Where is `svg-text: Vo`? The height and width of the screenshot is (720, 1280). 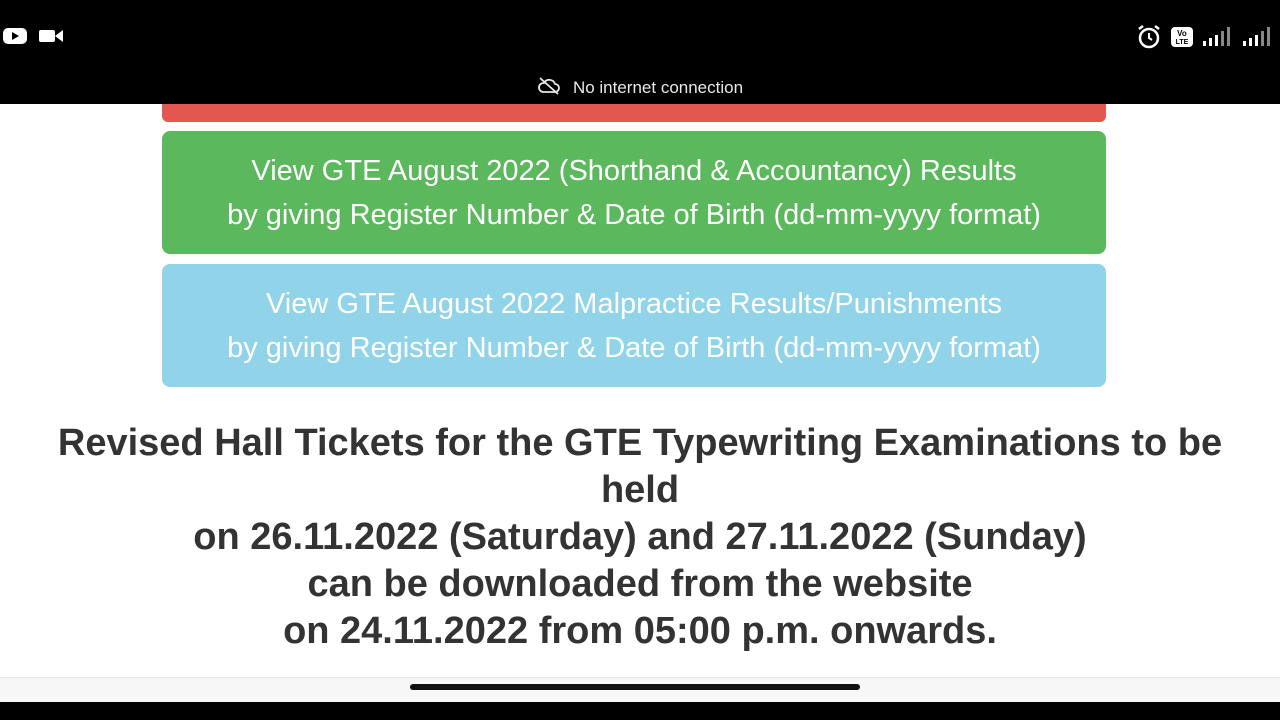 svg-text: Vo is located at coordinates (1182, 33).